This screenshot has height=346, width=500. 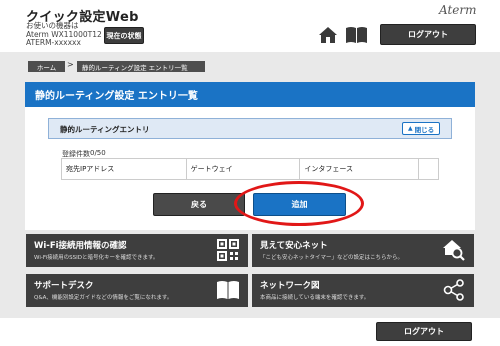 I want to click on tile-desc: Wi-Fi接続用のSSIDと暗号化キーを確認できます。, so click(x=96, y=258).